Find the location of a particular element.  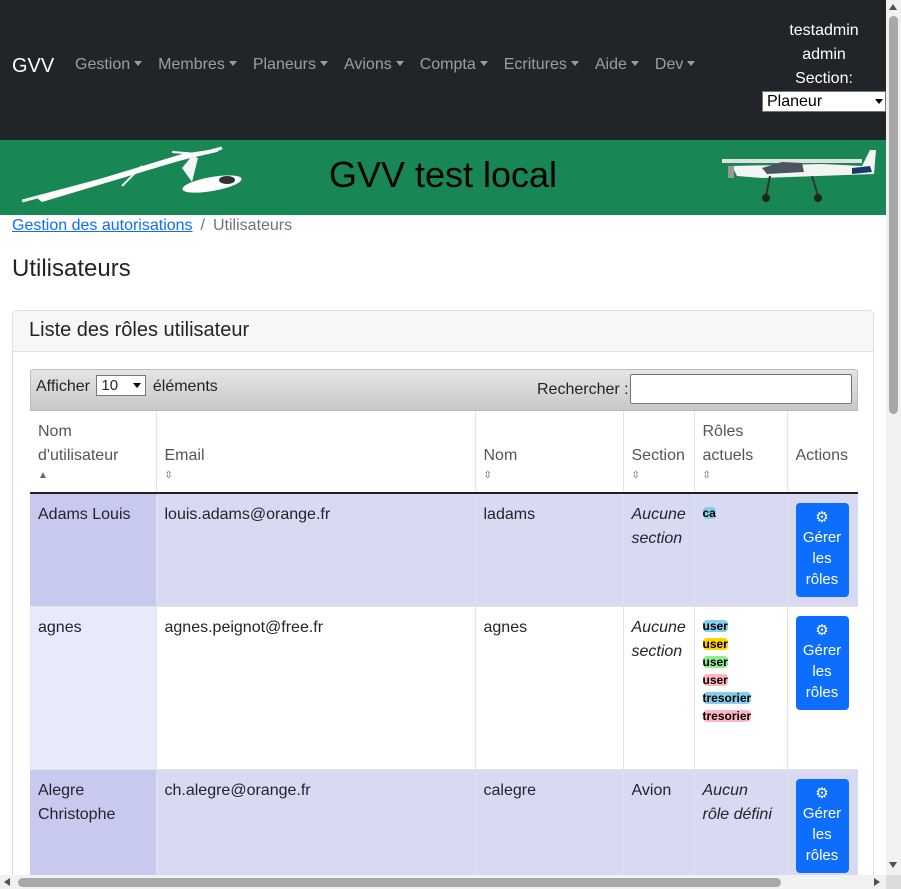

page-length-suffix: éléments is located at coordinates (185, 387).